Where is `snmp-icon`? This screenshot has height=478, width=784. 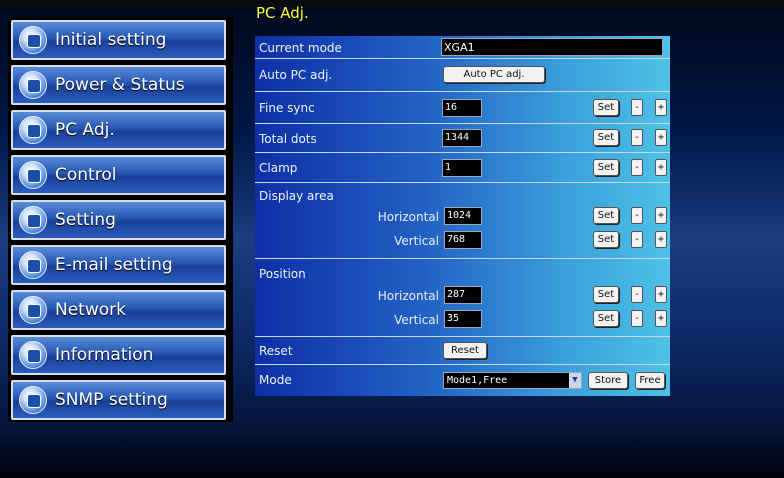 snmp-icon is located at coordinates (33, 400).